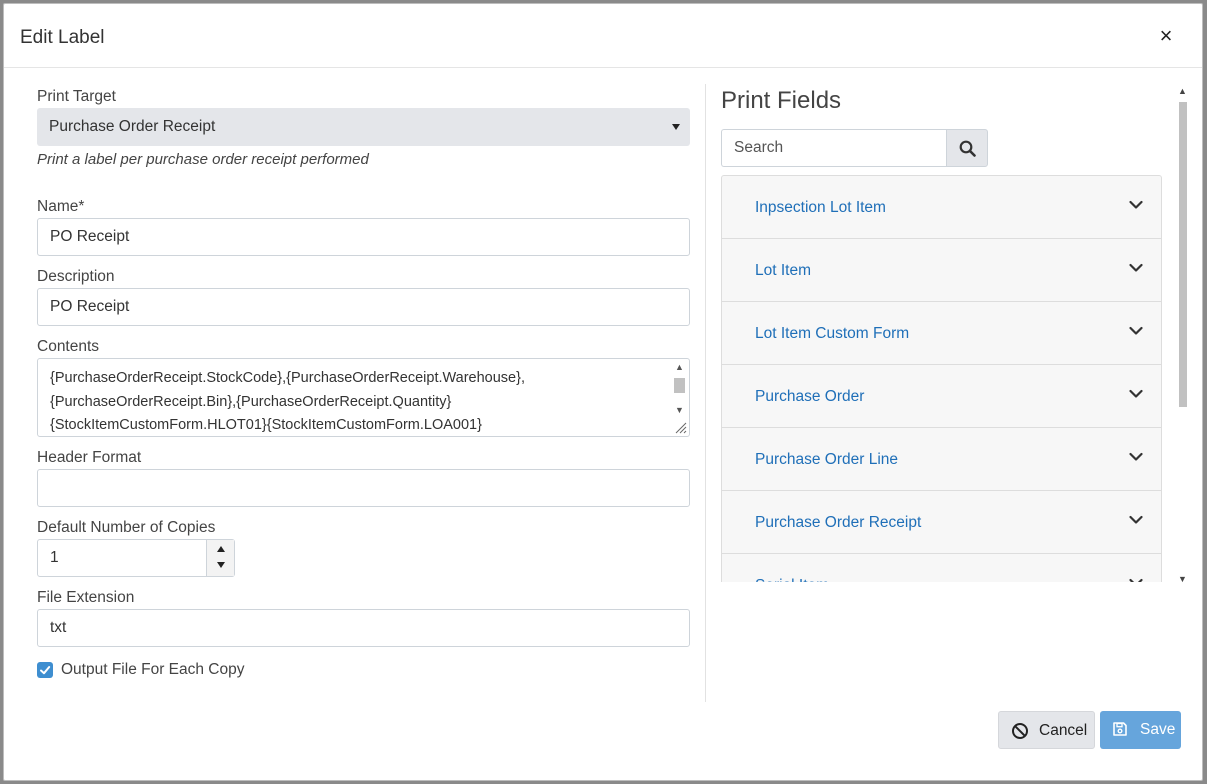 The image size is (1207, 784). Describe the element at coordinates (363, 488) in the screenshot. I see `header-format-input` at that location.